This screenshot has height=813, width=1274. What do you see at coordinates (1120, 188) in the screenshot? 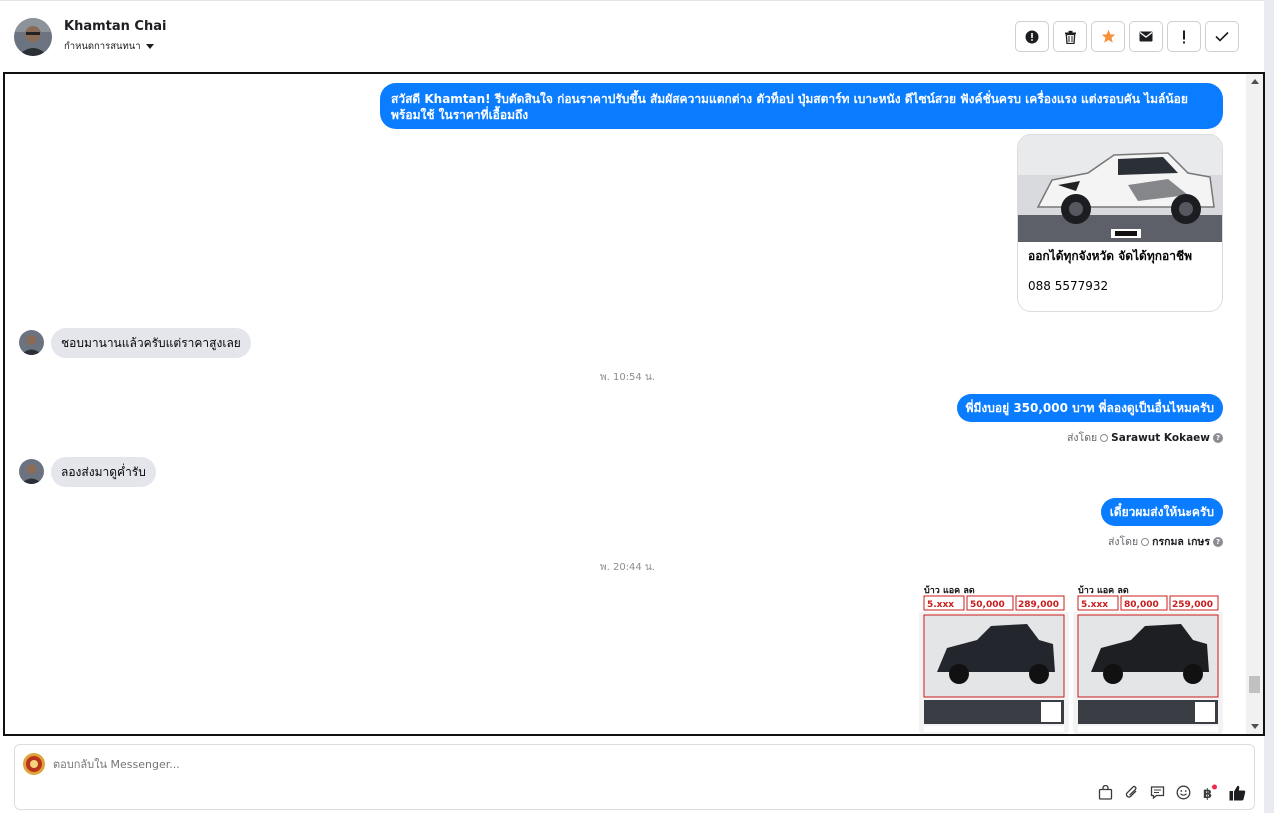
I see `truck-photo` at bounding box center [1120, 188].